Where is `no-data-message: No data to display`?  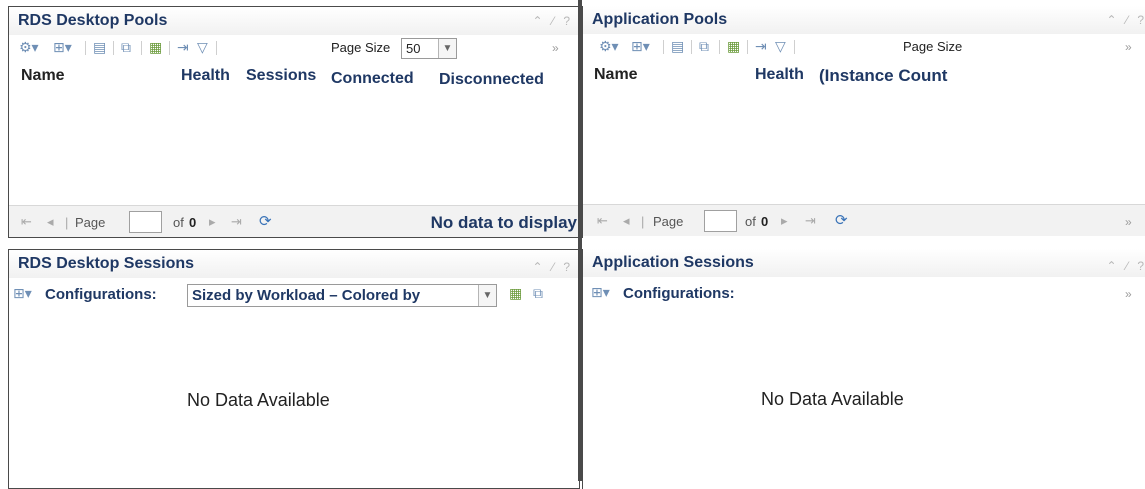 no-data-message: No data to display is located at coordinates (503, 222).